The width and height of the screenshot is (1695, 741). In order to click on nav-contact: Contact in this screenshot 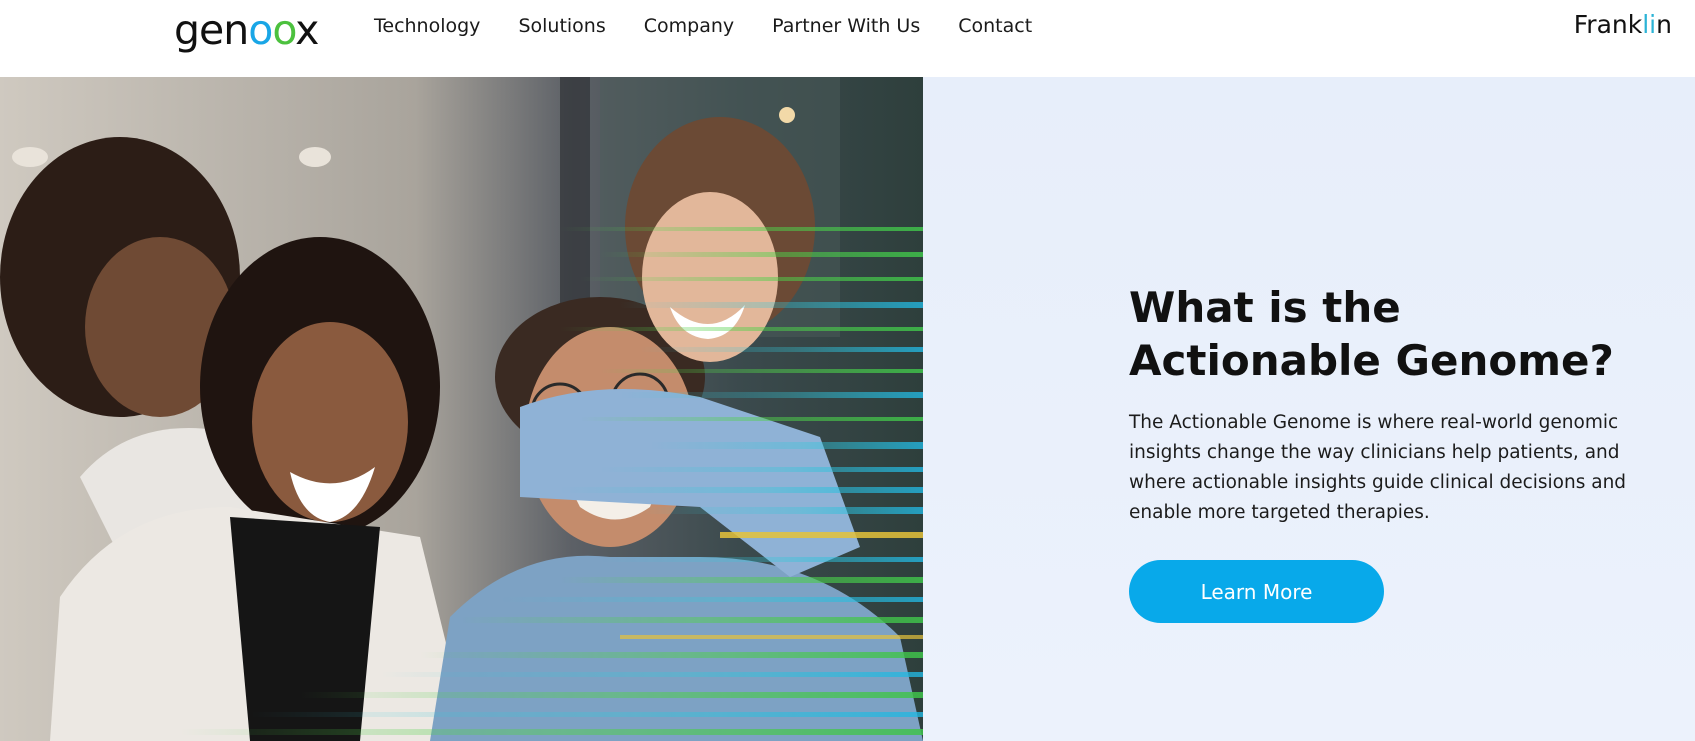, I will do `click(995, 26)`.